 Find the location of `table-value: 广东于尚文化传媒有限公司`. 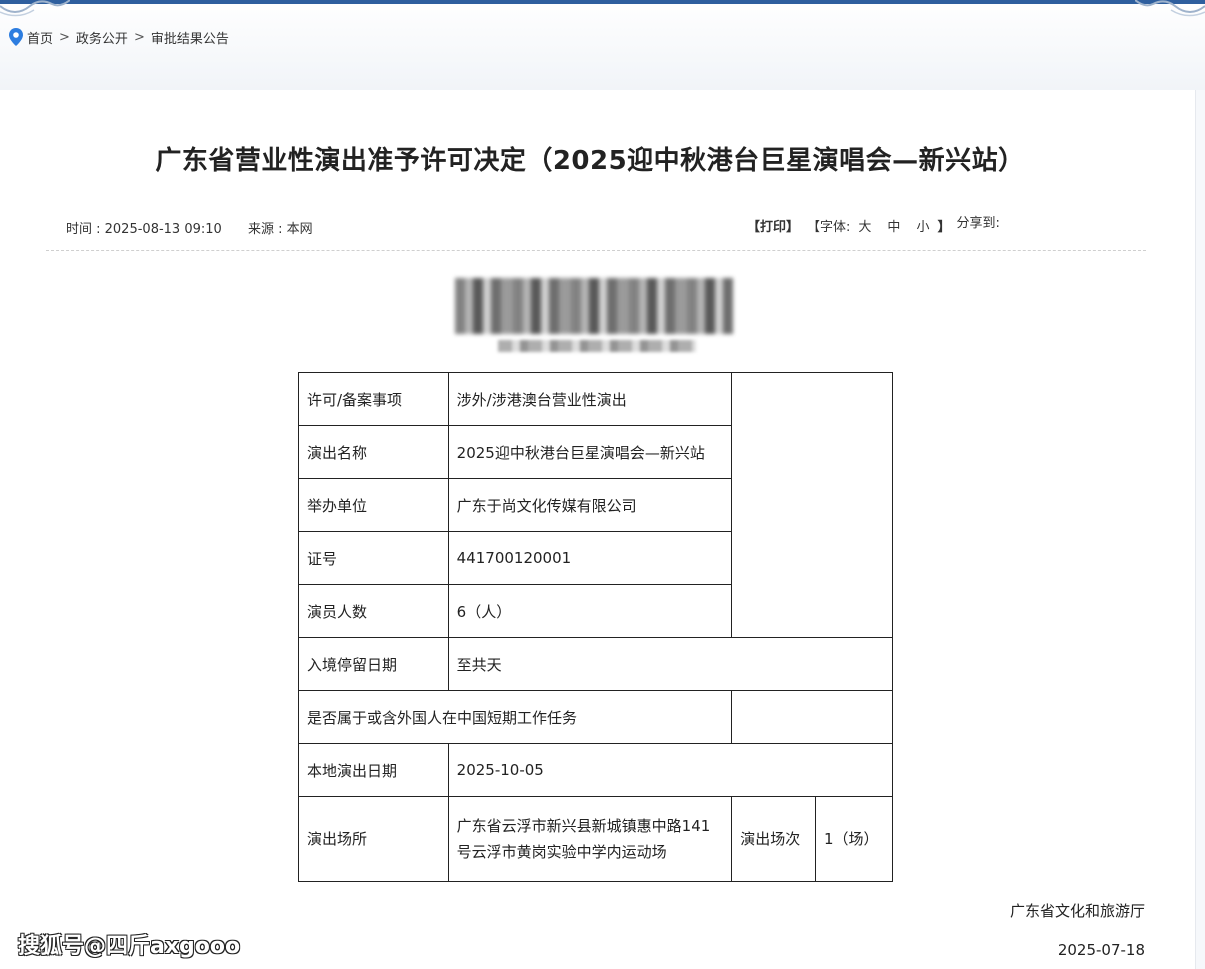

table-value: 广东于尚文化传媒有限公司 is located at coordinates (590, 505).